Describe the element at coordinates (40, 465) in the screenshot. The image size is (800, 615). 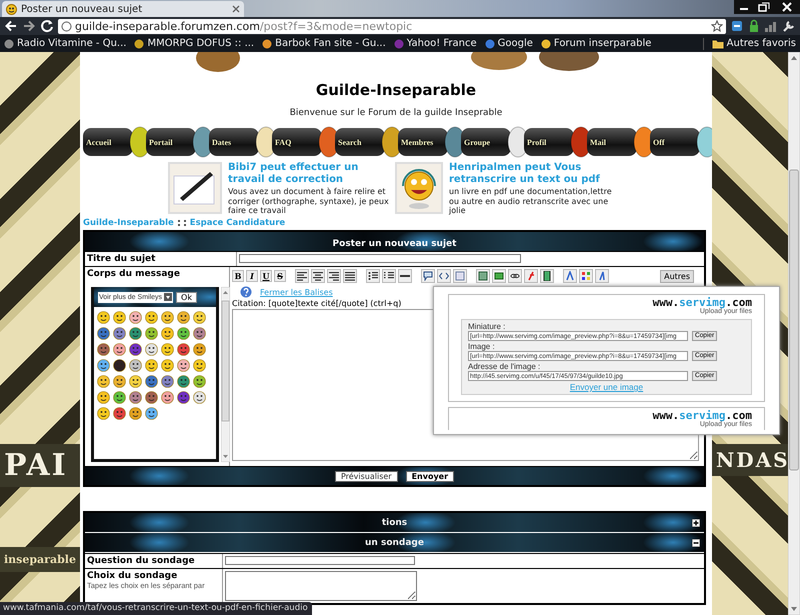
I see `banner-lettering: PAI` at that location.